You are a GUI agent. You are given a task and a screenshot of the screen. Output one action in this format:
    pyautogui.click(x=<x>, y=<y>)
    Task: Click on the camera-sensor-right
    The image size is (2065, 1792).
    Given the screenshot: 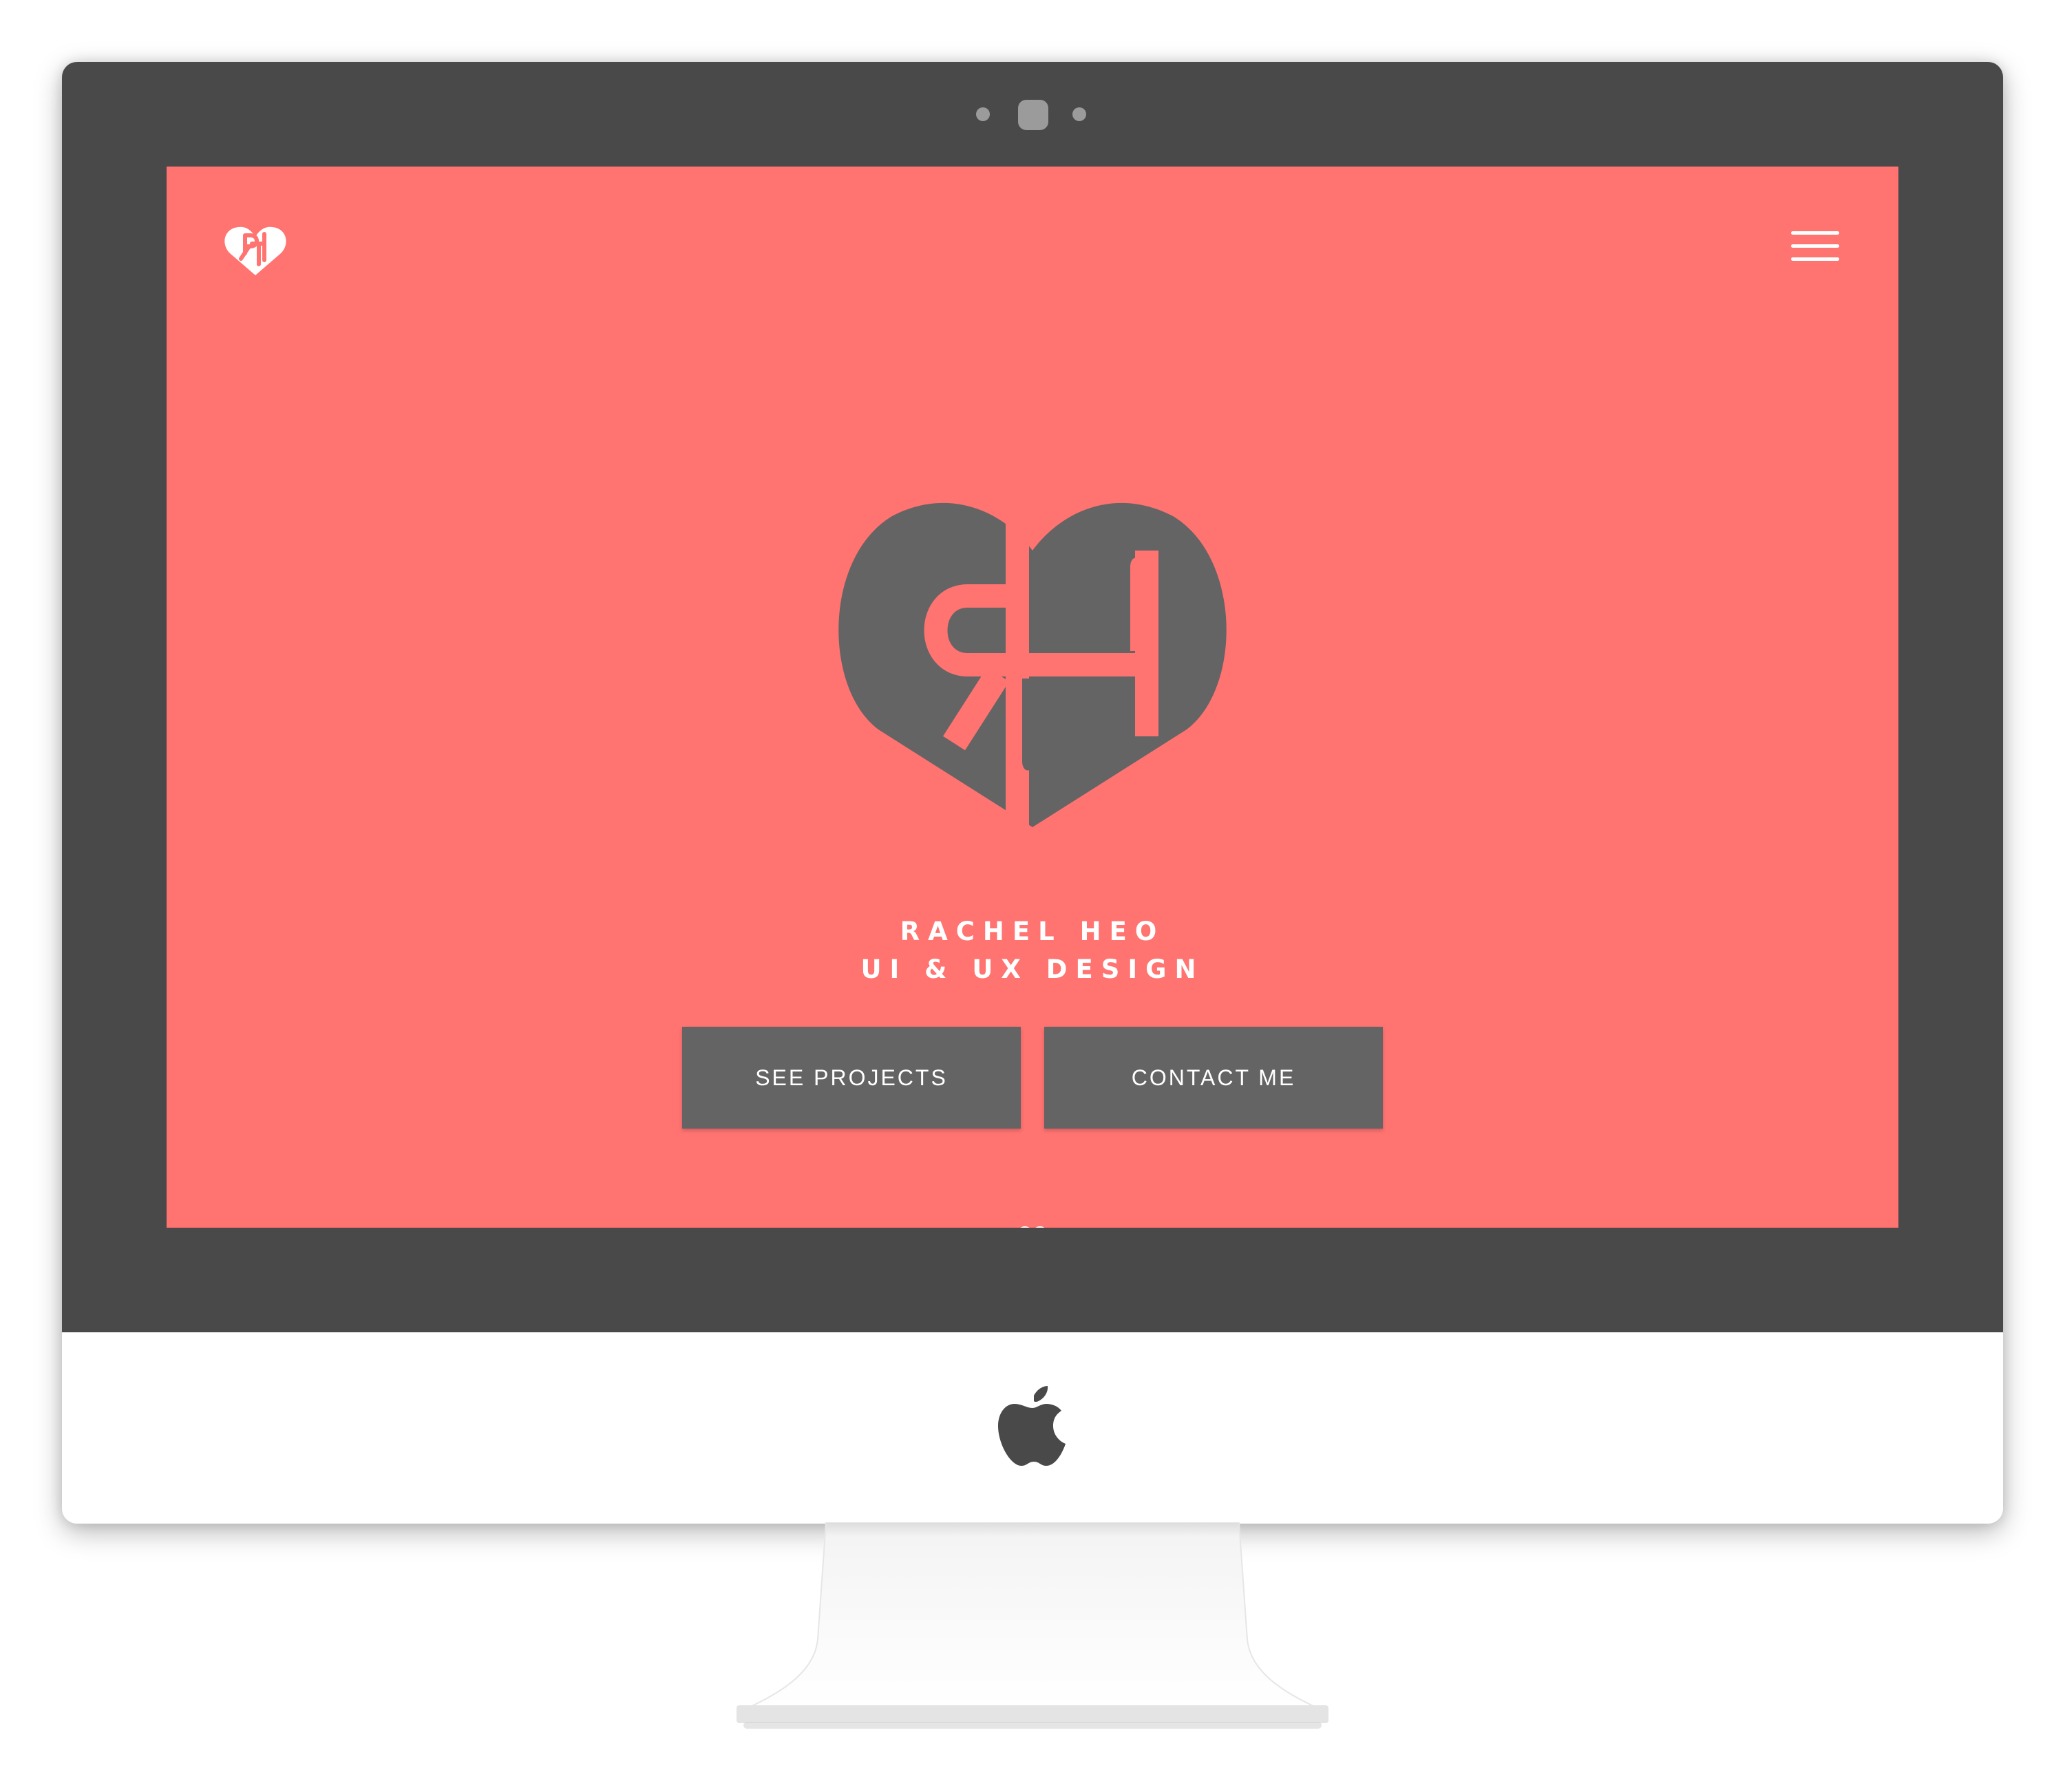 What is the action you would take?
    pyautogui.click(x=1079, y=114)
    